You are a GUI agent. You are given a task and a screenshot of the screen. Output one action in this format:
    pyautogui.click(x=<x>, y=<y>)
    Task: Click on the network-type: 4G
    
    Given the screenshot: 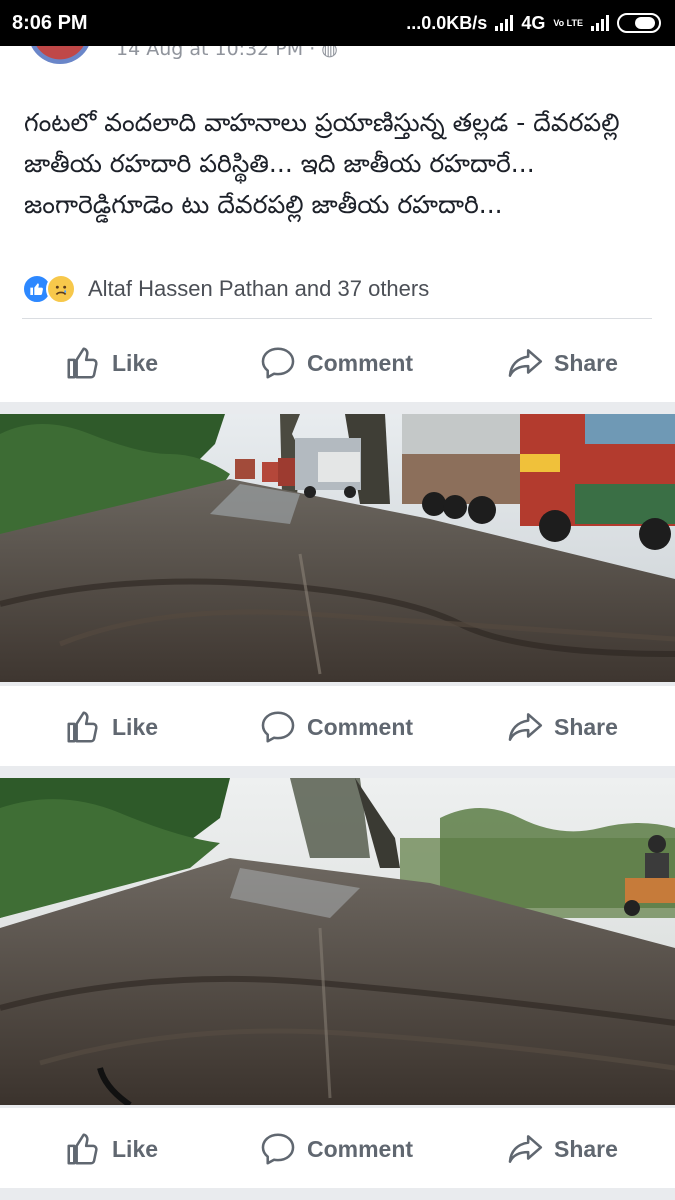 What is the action you would take?
    pyautogui.click(x=533, y=22)
    